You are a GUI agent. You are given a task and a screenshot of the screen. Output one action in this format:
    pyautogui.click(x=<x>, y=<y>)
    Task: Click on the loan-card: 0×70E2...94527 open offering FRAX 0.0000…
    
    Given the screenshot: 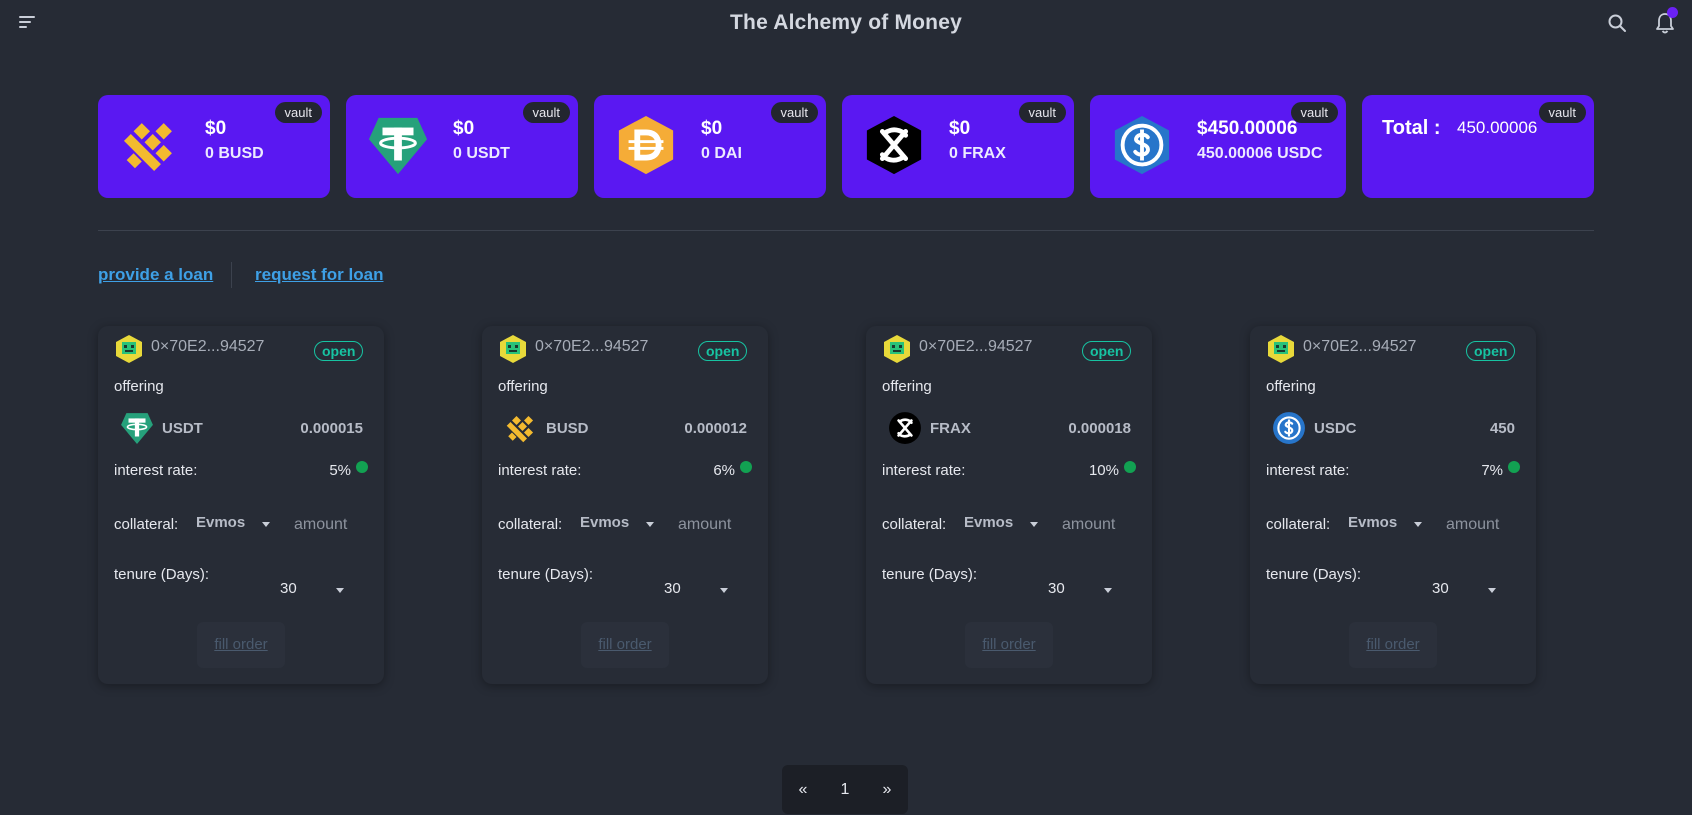 What is the action you would take?
    pyautogui.click(x=1009, y=505)
    